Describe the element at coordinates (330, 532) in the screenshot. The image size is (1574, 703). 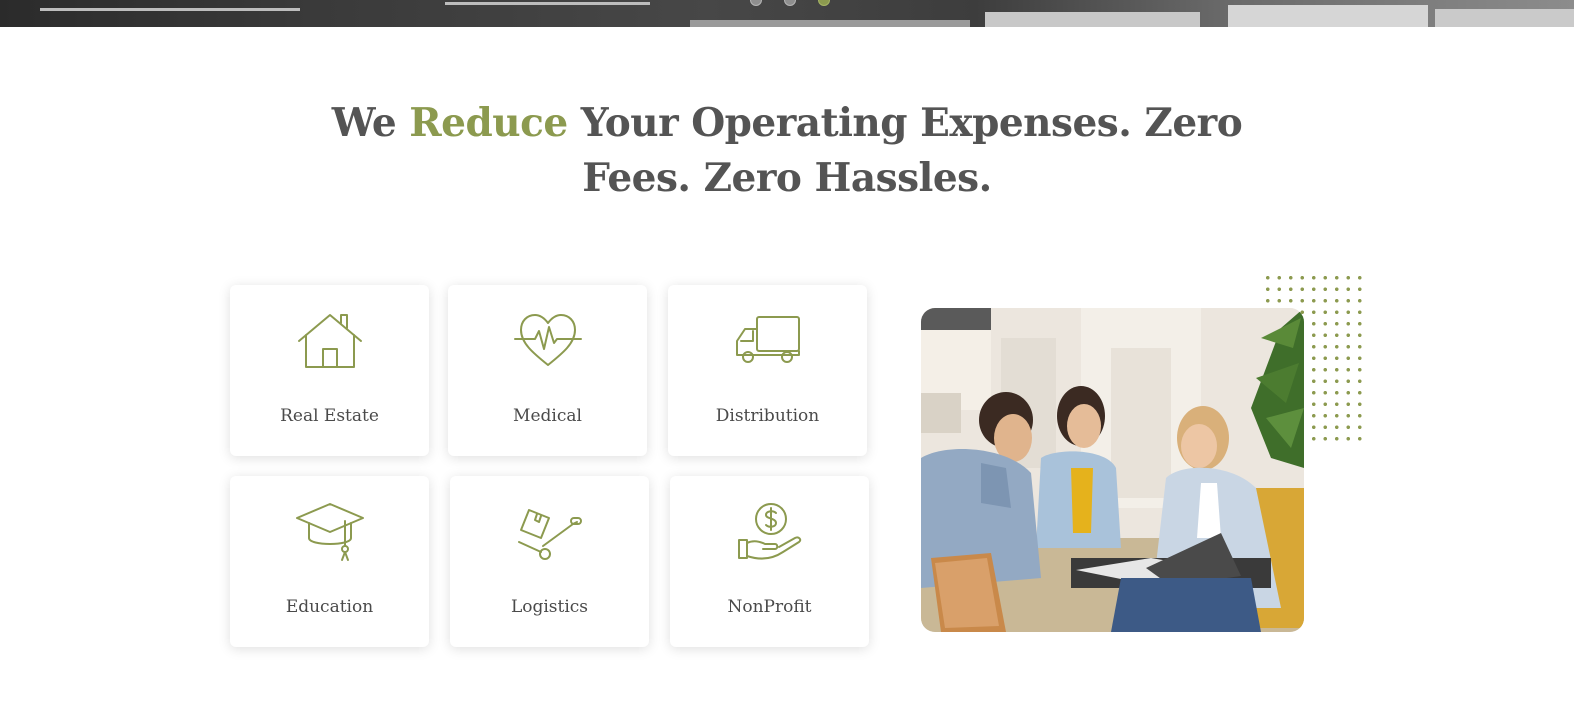
I see `graduation-cap-icon` at that location.